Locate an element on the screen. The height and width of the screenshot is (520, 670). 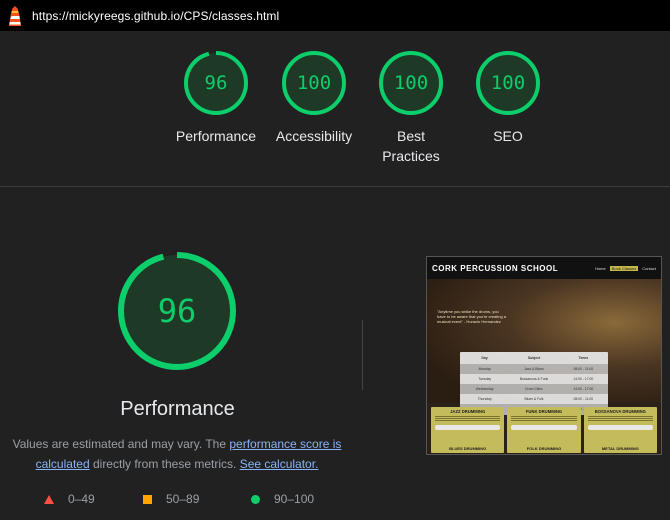
orange-square-icon is located at coordinates (147, 499).